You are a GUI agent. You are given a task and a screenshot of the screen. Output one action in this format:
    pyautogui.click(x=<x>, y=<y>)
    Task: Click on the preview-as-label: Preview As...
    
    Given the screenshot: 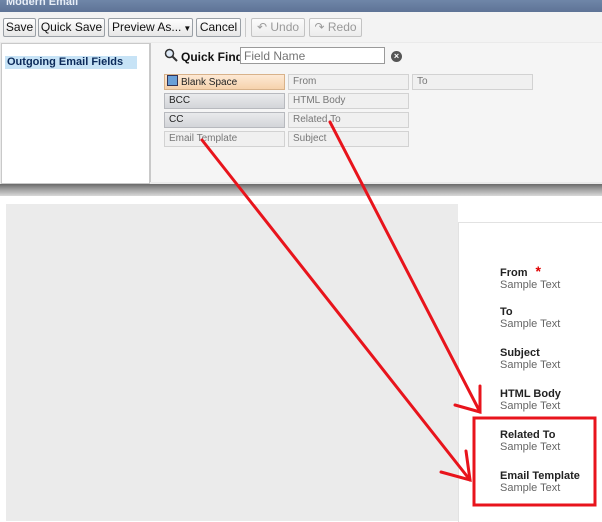 What is the action you would take?
    pyautogui.click(x=147, y=27)
    